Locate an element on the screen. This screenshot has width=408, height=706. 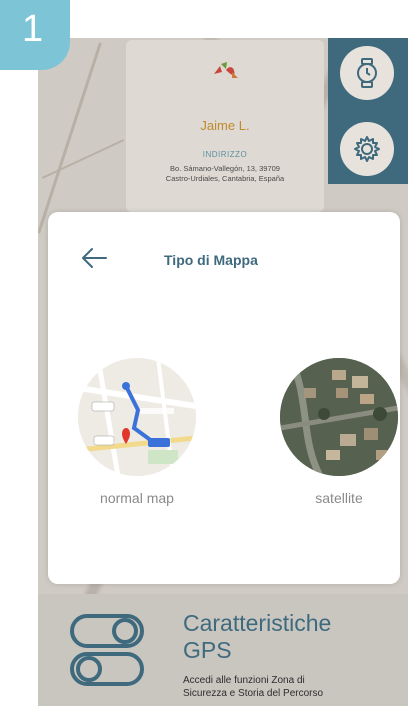
feature-title-line-1: Caratteristiche is located at coordinates (257, 623).